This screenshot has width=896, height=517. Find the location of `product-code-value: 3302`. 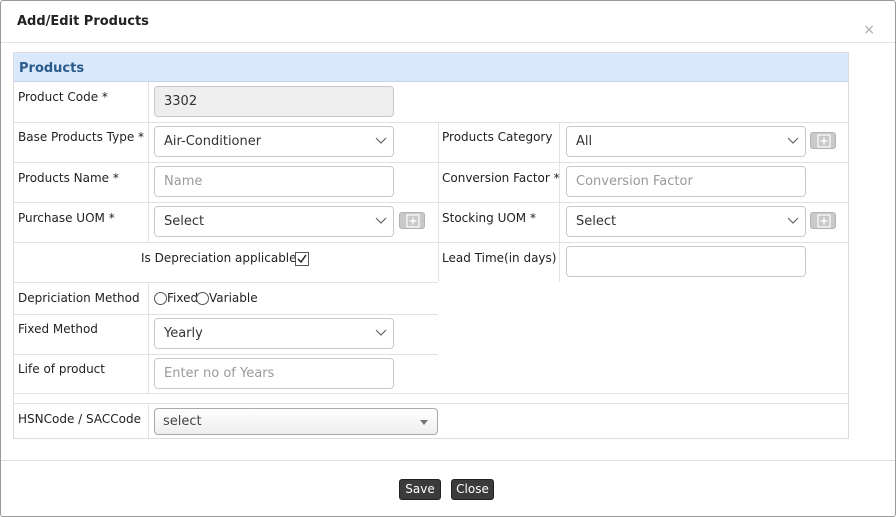

product-code-value: 3302 is located at coordinates (181, 101).